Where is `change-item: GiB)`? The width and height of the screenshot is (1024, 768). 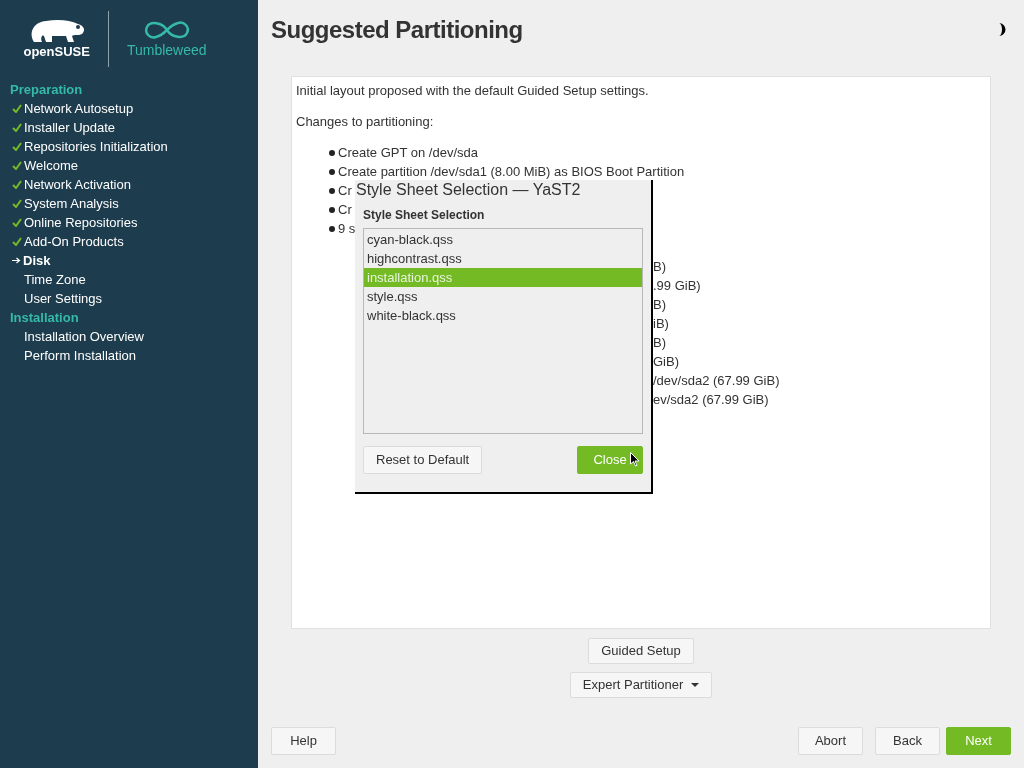
change-item: GiB) is located at coordinates (666, 362).